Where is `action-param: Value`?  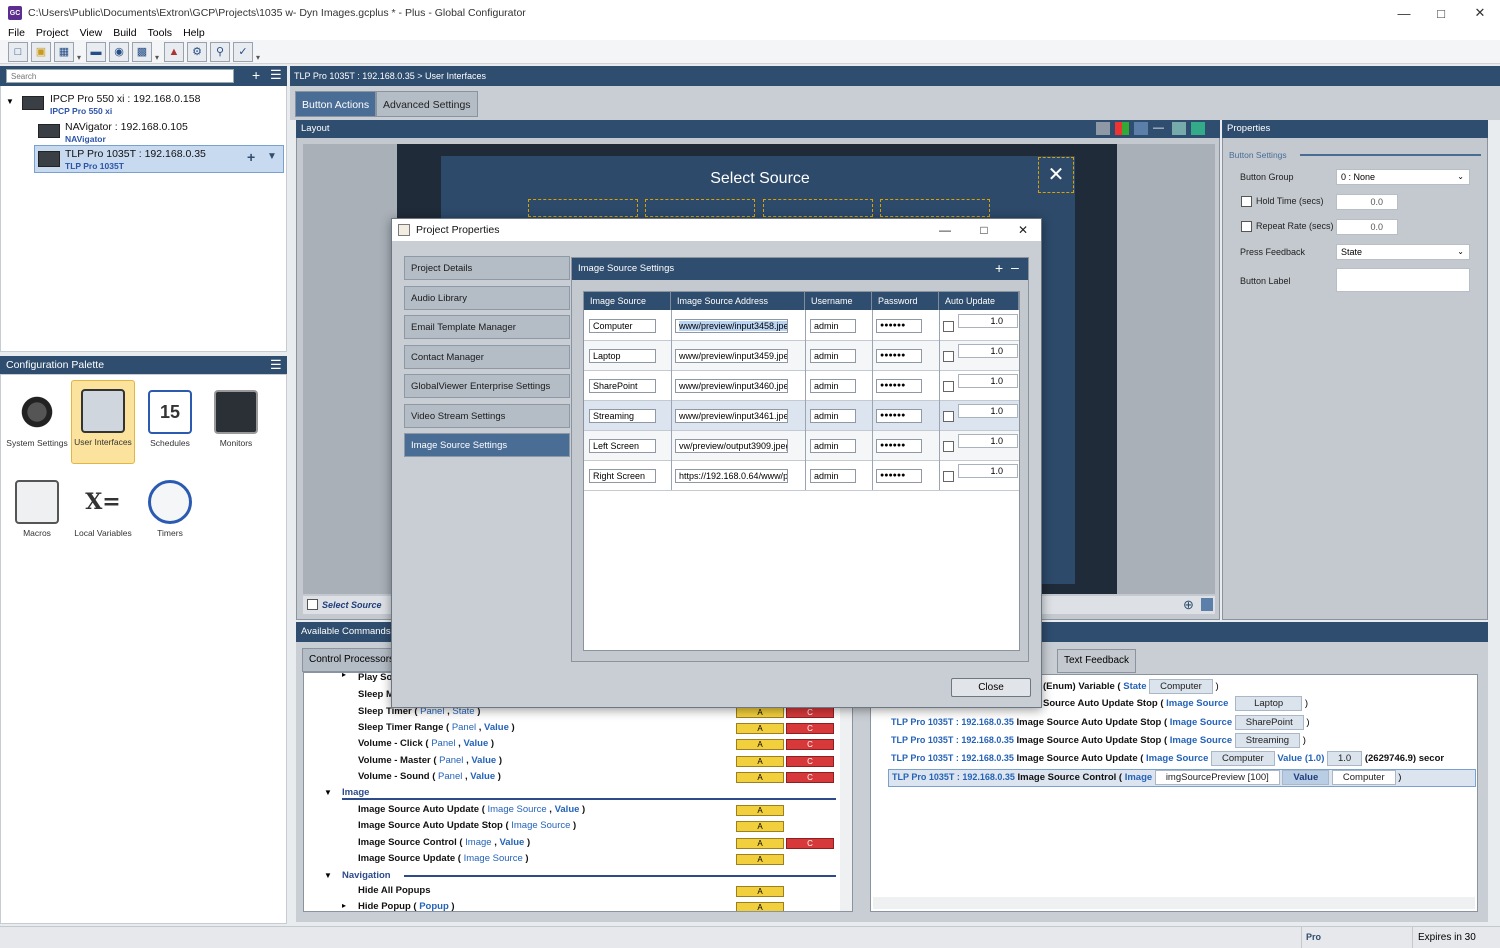 action-param: Value is located at coordinates (1306, 777).